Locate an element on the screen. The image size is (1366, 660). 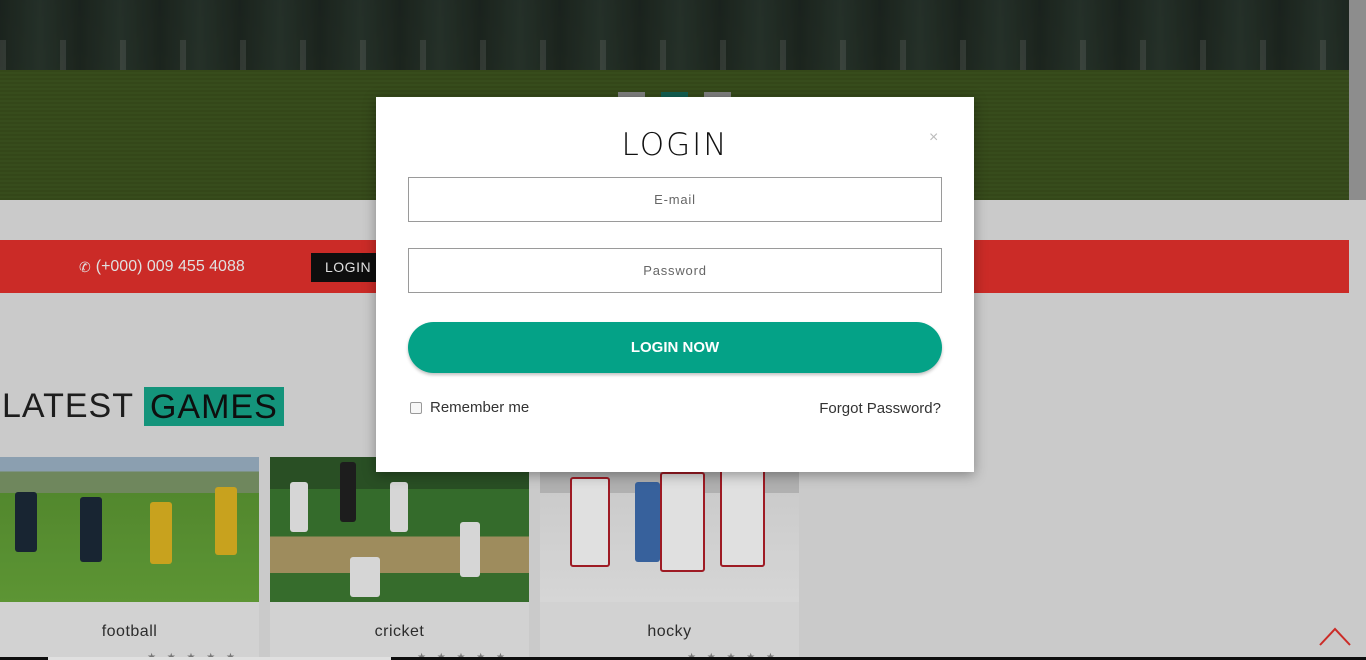
email-field is located at coordinates (675, 199).